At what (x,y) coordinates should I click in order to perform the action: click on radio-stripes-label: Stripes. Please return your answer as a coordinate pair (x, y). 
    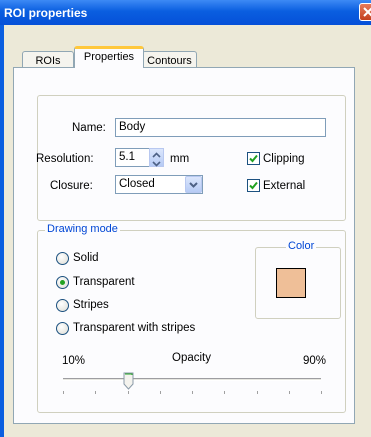
    Looking at the image, I should click on (91, 305).